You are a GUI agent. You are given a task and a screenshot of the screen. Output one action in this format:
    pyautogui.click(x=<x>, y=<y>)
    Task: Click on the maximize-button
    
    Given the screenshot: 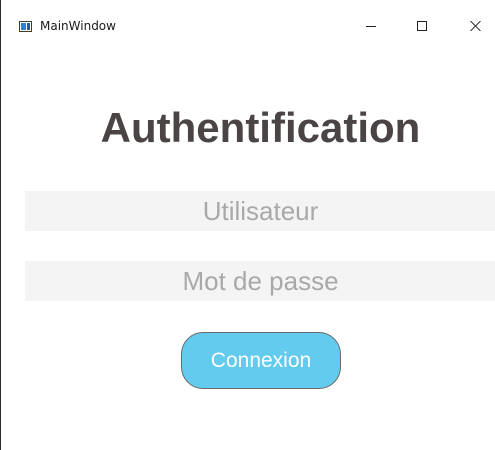 What is the action you would take?
    pyautogui.click(x=422, y=26)
    